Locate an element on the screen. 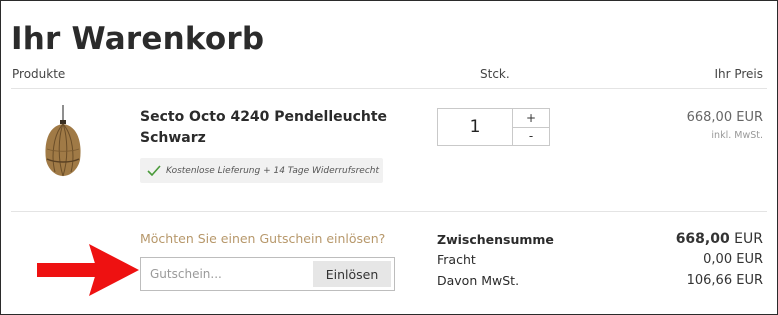 The width and height of the screenshot is (778, 315). vat-value: 106,66 EUR is located at coordinates (724, 280).